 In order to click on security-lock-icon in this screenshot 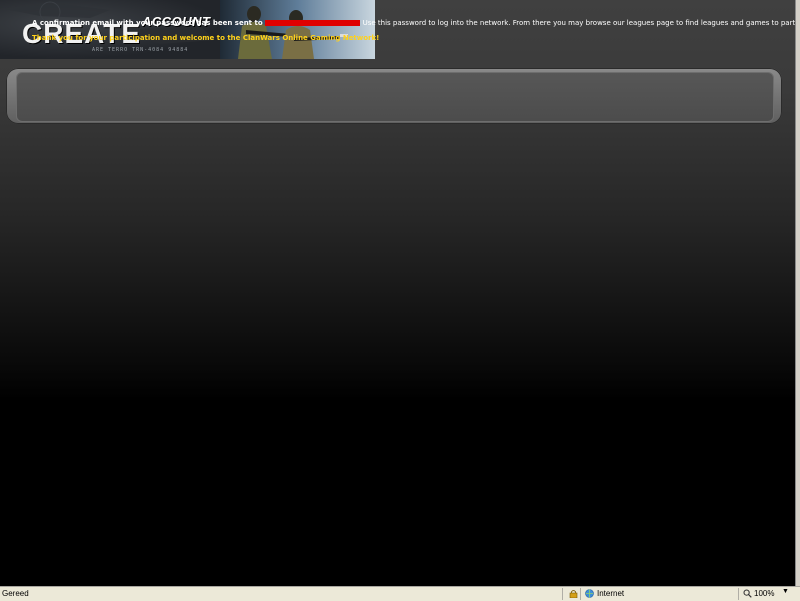, I will do `click(573, 593)`.